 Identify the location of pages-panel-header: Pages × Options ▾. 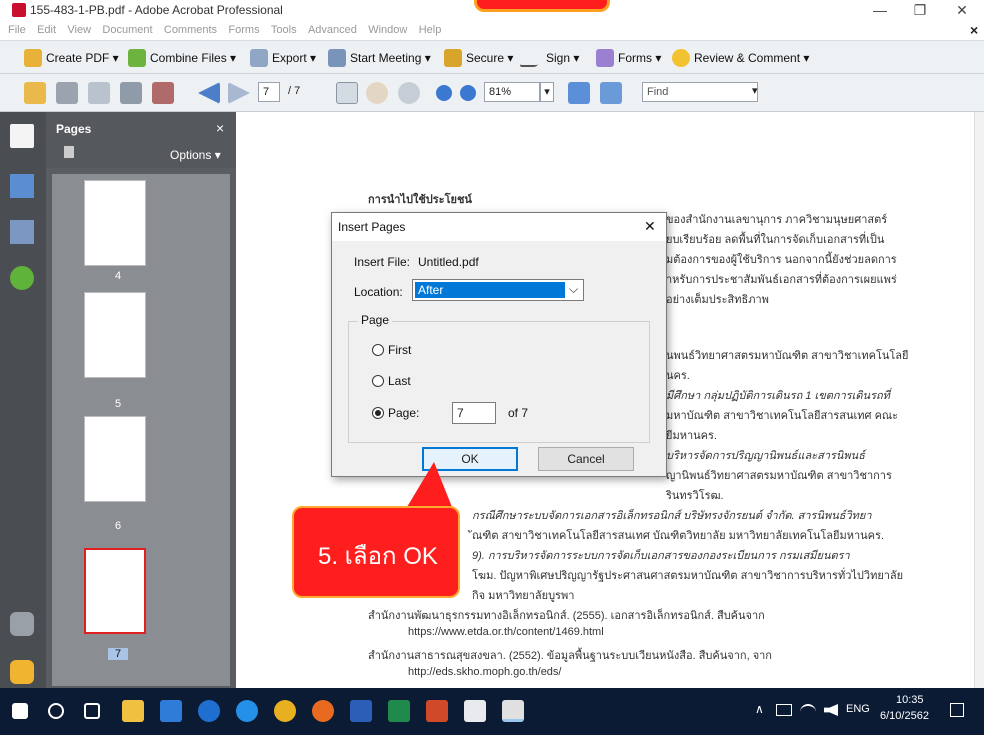
(141, 140).